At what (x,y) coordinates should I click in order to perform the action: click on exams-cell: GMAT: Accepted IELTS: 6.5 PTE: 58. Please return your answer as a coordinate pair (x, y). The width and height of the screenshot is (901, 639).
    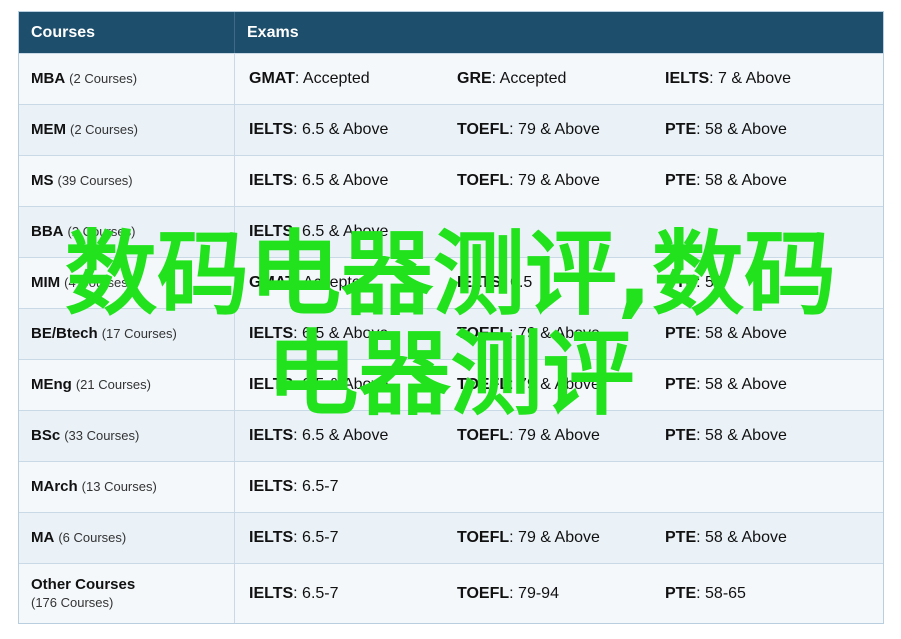
    Looking at the image, I should click on (559, 283).